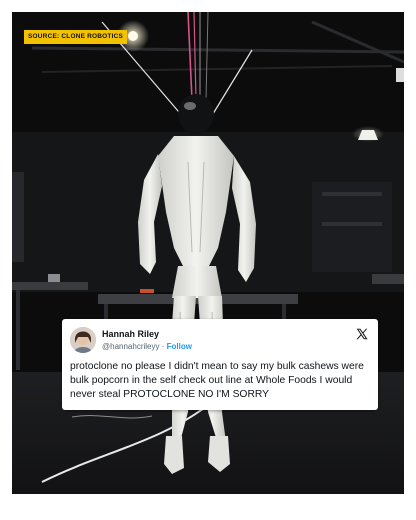 This screenshot has width=416, height=520. I want to click on author-meta: @hannahcrileyy · Follow, so click(147, 346).